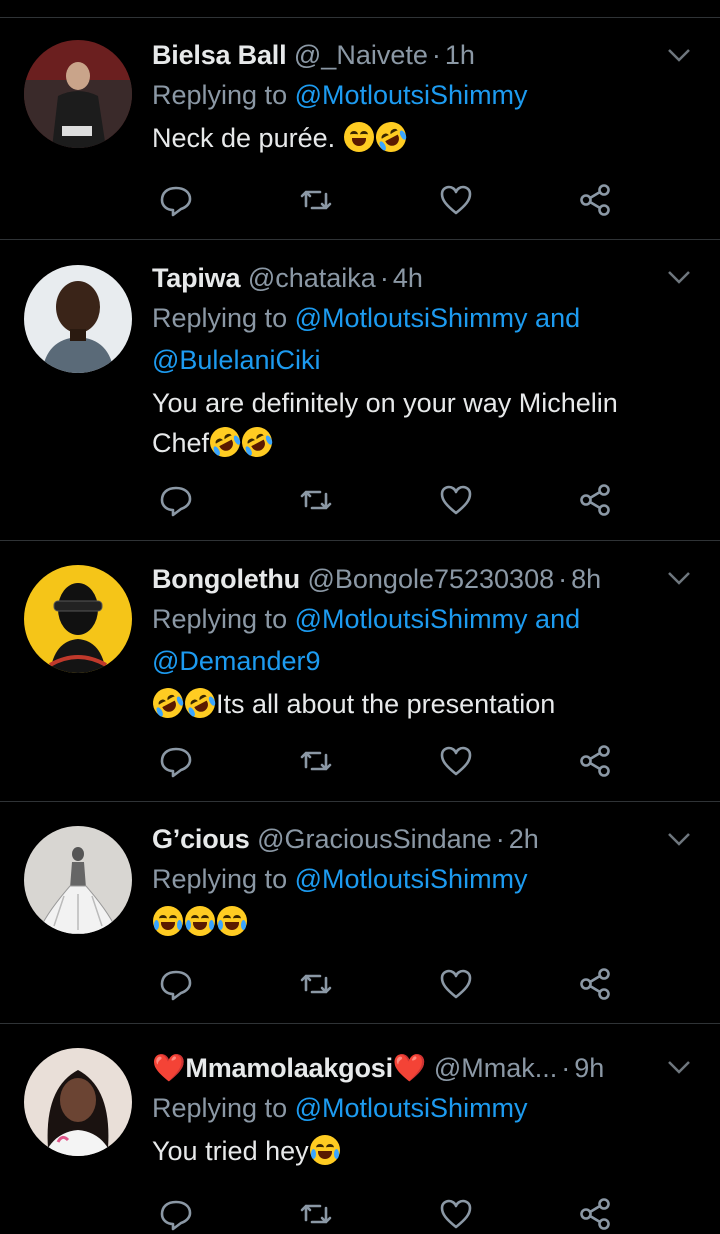 This screenshot has width=720, height=1234. I want to click on tweet-header: Bongolethu @Bongole75230308 · 8h, so click(426, 579).